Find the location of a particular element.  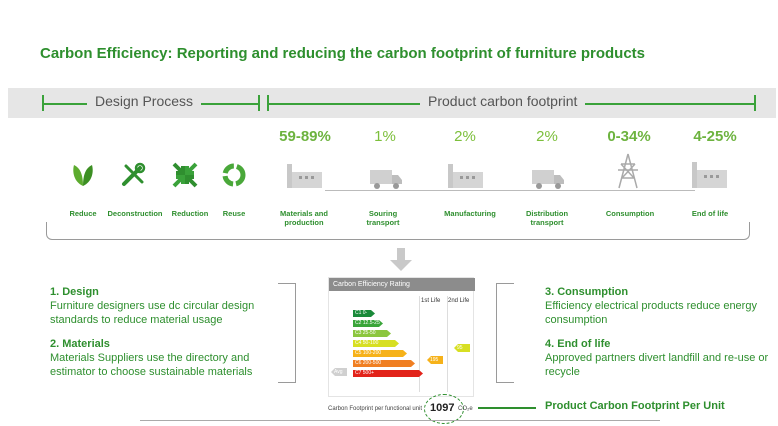

footprint-end-tick is located at coordinates (755, 103).